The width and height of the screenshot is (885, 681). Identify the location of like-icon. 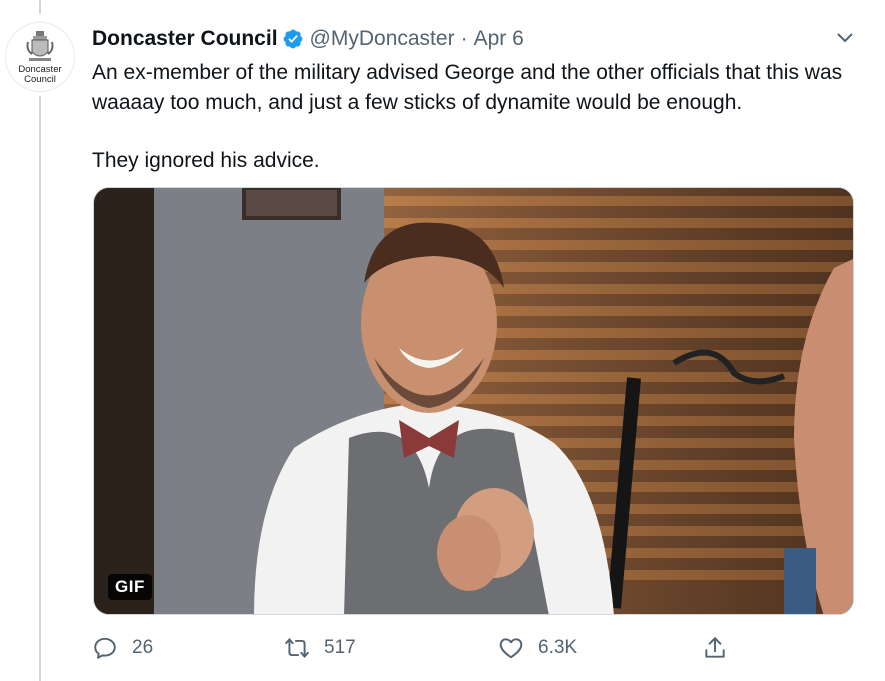
(511, 648).